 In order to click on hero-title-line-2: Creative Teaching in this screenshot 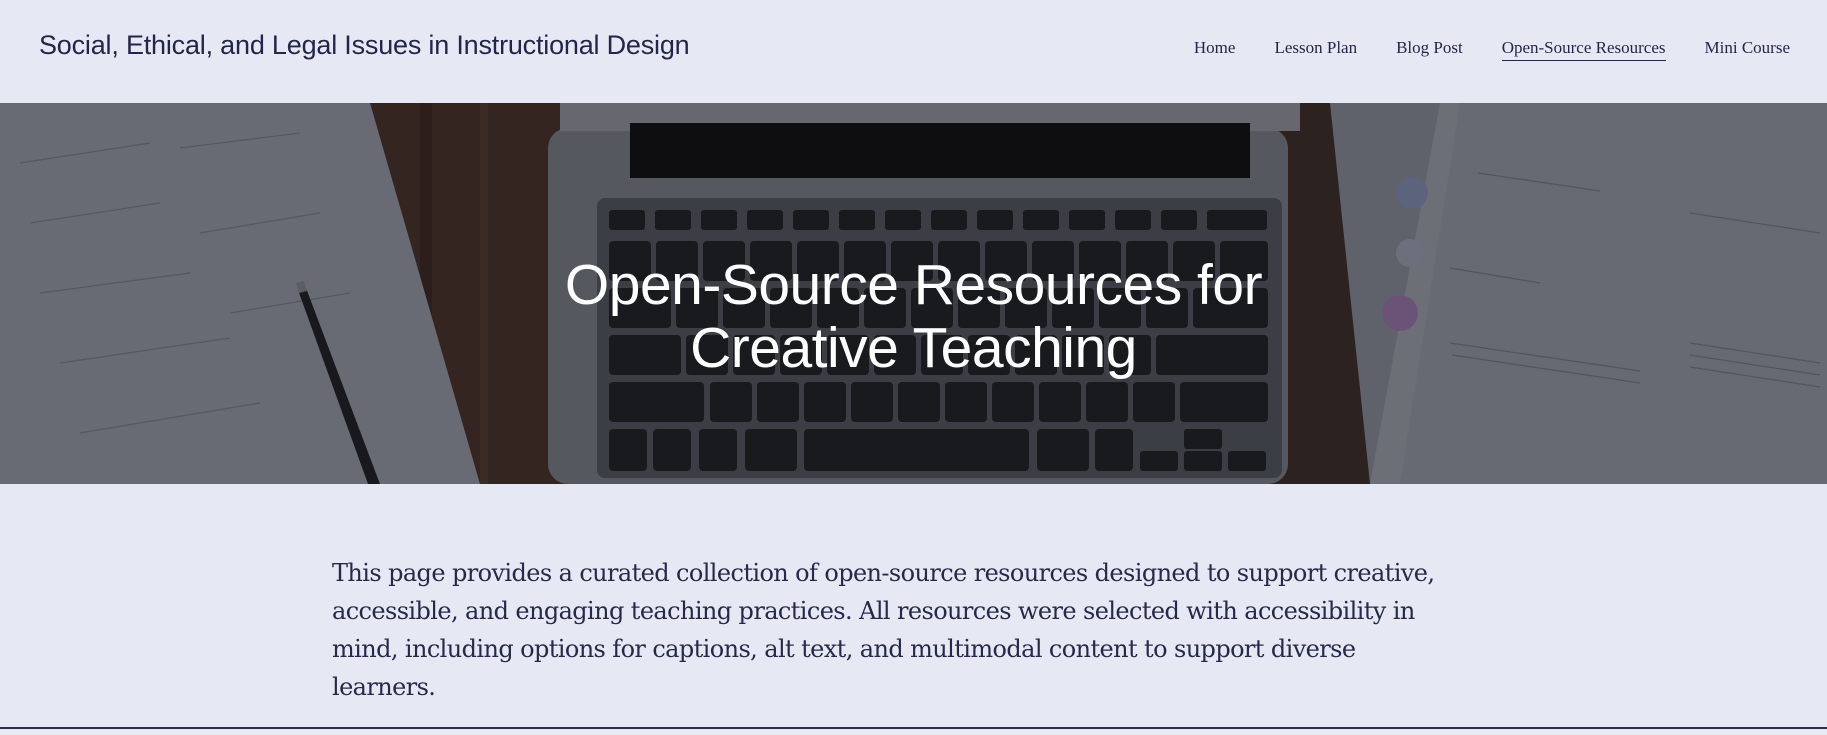, I will do `click(913, 348)`.